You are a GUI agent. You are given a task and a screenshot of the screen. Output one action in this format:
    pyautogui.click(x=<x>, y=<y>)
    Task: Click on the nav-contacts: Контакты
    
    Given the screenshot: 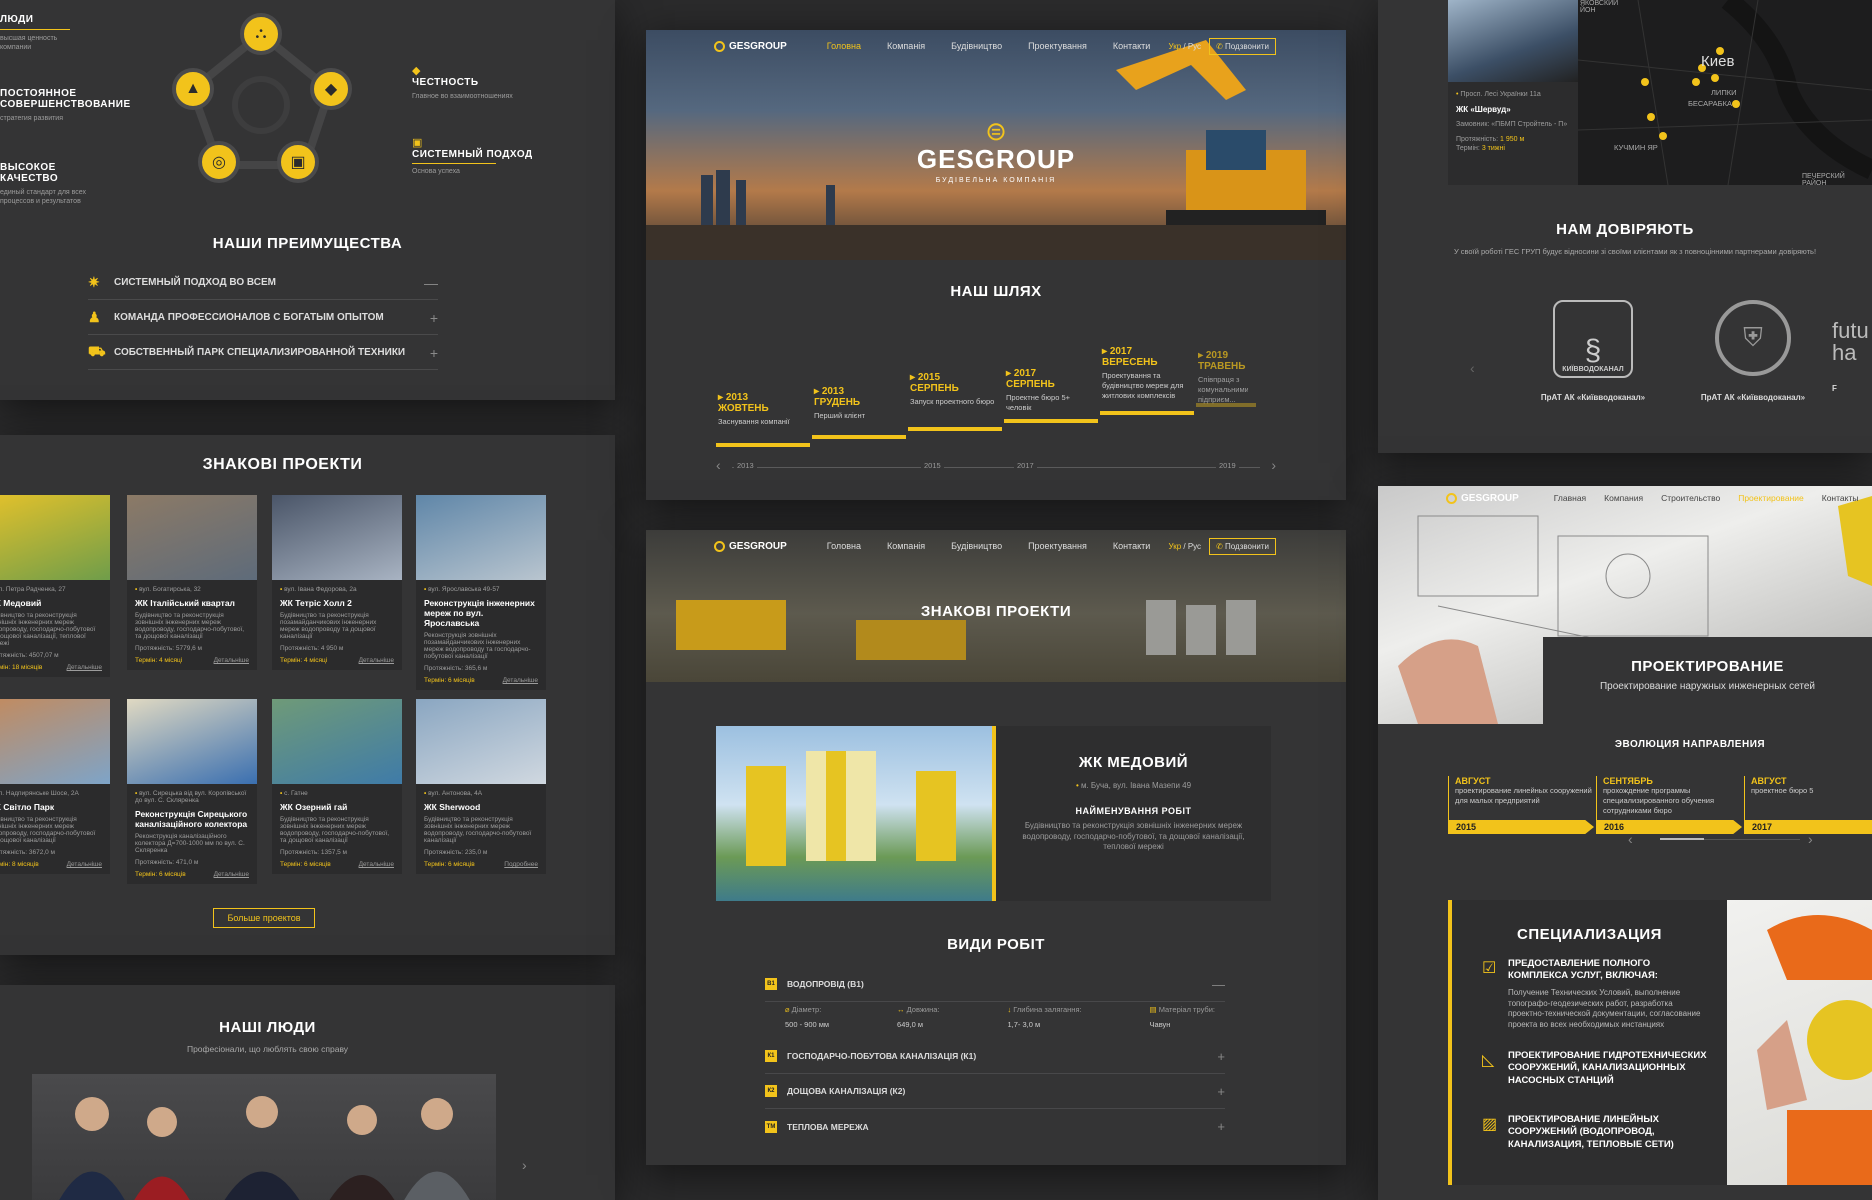 What is the action you would take?
    pyautogui.click(x=1840, y=498)
    